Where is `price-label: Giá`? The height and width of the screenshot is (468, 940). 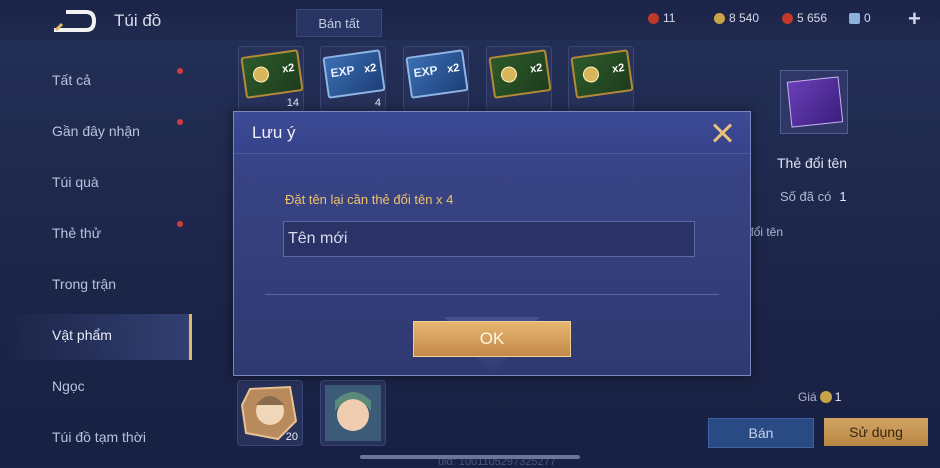 price-label: Giá is located at coordinates (807, 397).